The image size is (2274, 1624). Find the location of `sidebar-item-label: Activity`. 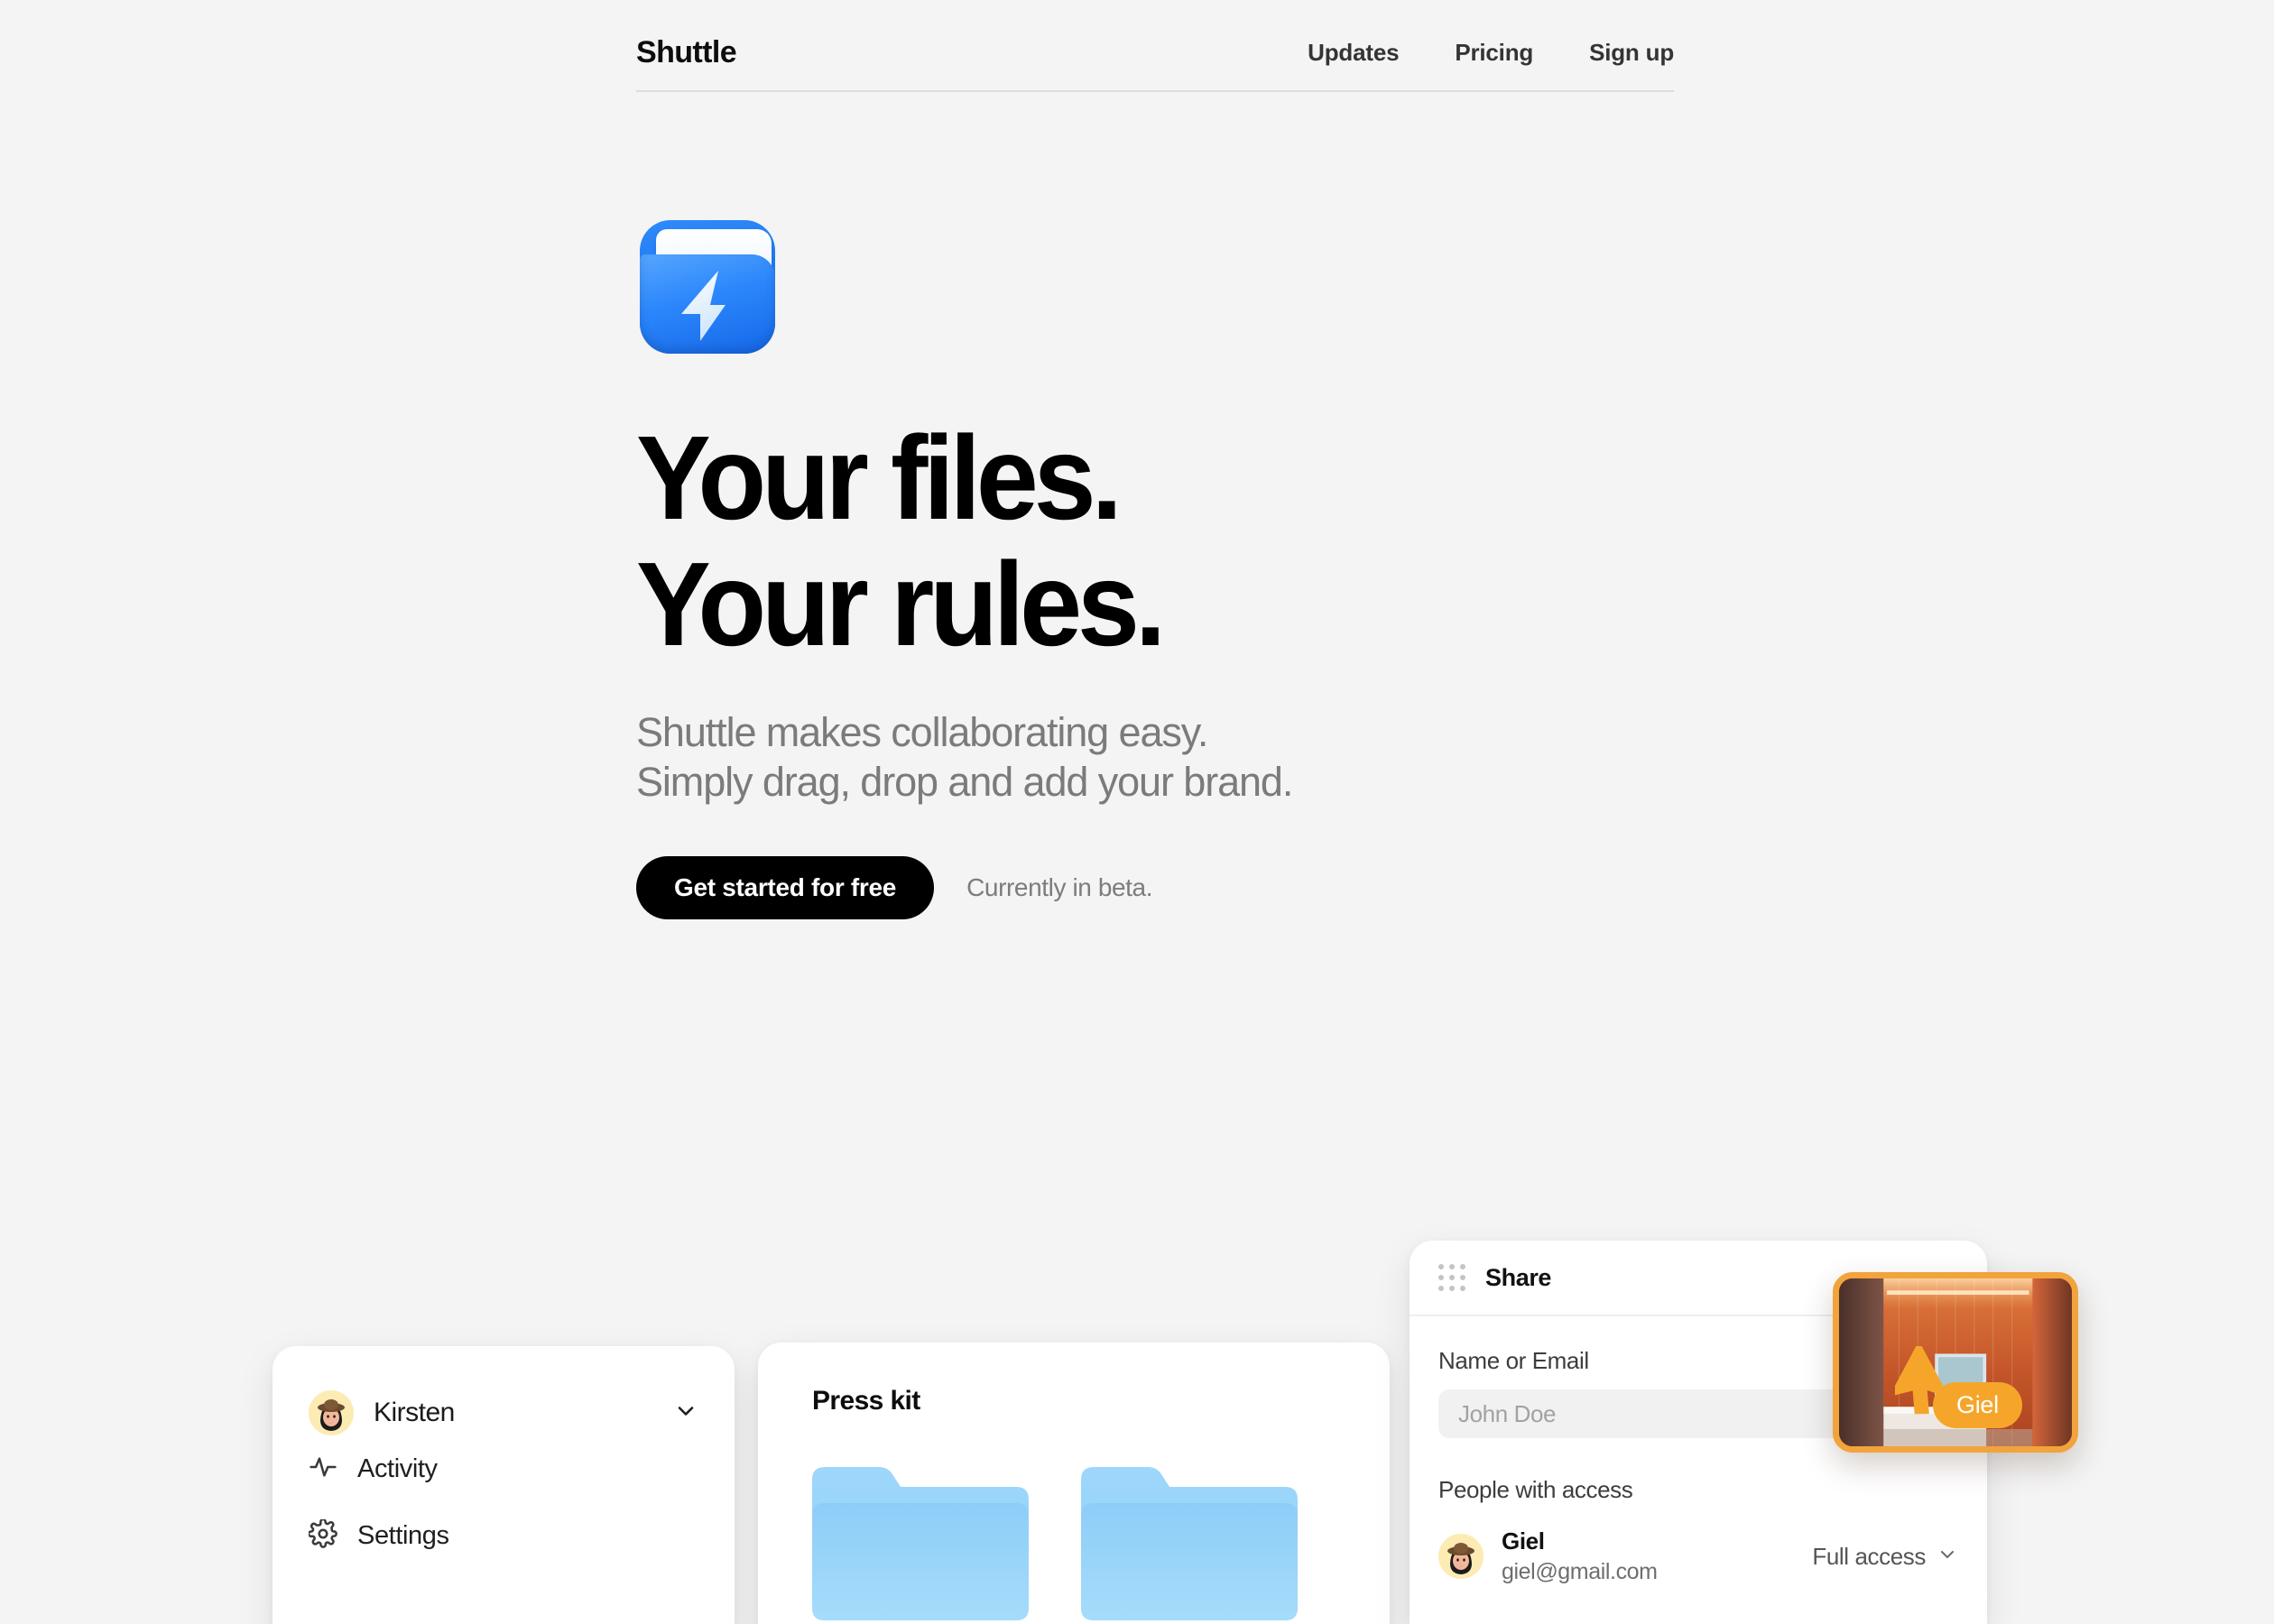

sidebar-item-label: Activity is located at coordinates (398, 1468).